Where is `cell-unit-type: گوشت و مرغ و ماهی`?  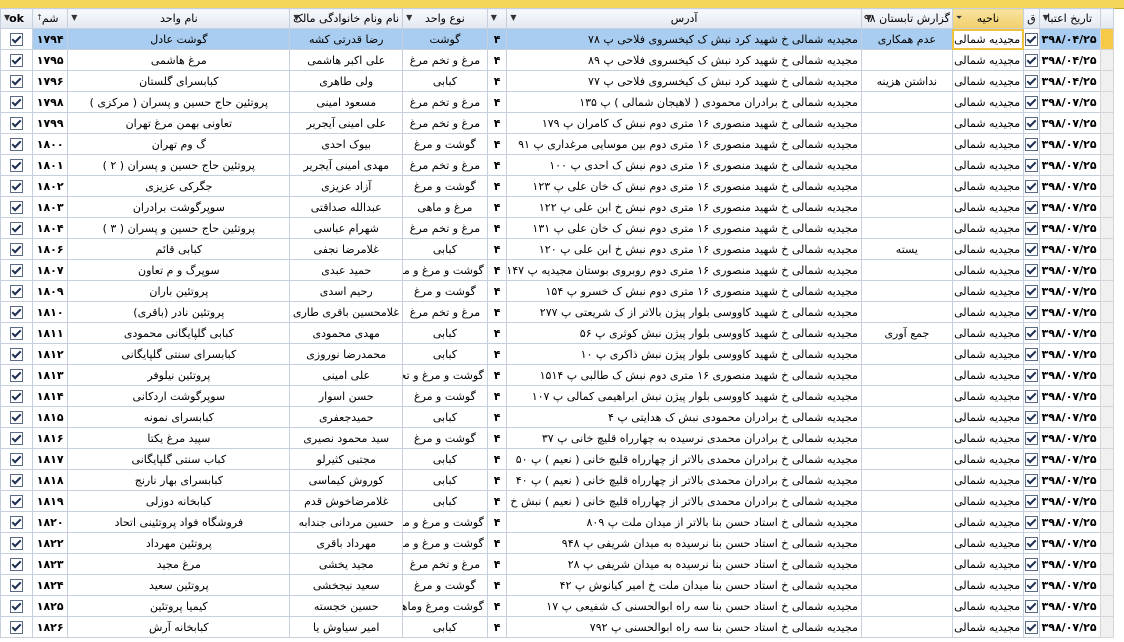 cell-unit-type: گوشت و مرغ و ماهی is located at coordinates (445, 270).